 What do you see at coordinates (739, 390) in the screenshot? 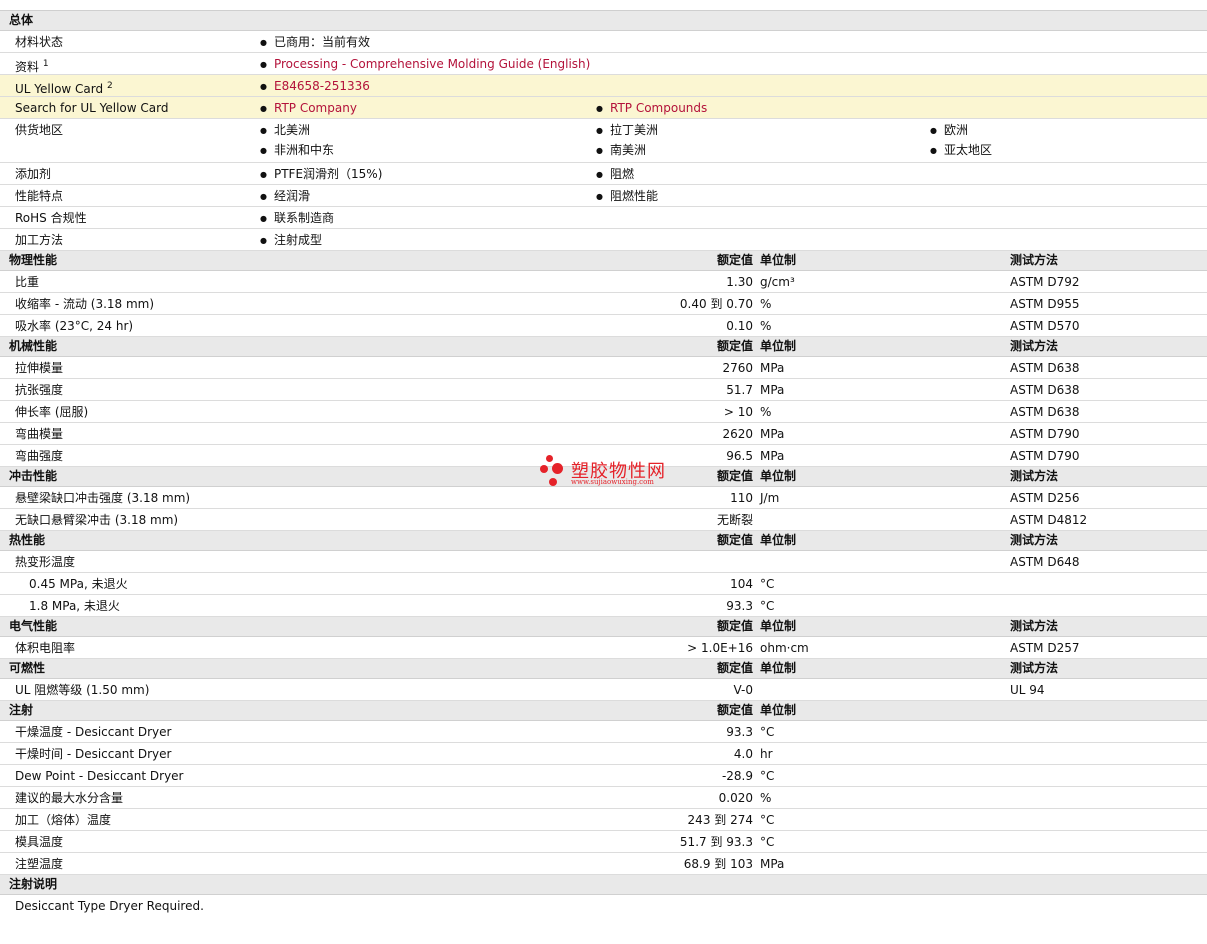
I see `row-value: 51.7` at bounding box center [739, 390].